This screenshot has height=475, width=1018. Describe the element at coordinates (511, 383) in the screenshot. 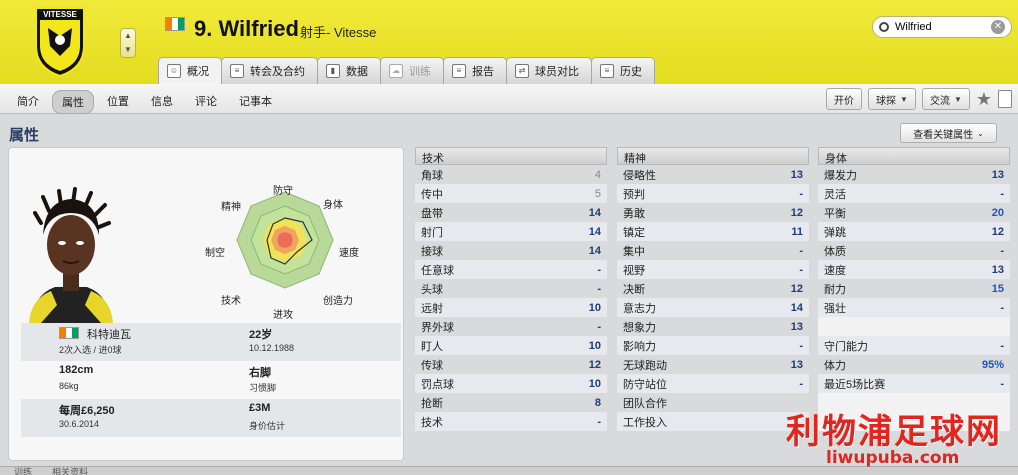

I see `attribute-row: 罚点球 10` at that location.